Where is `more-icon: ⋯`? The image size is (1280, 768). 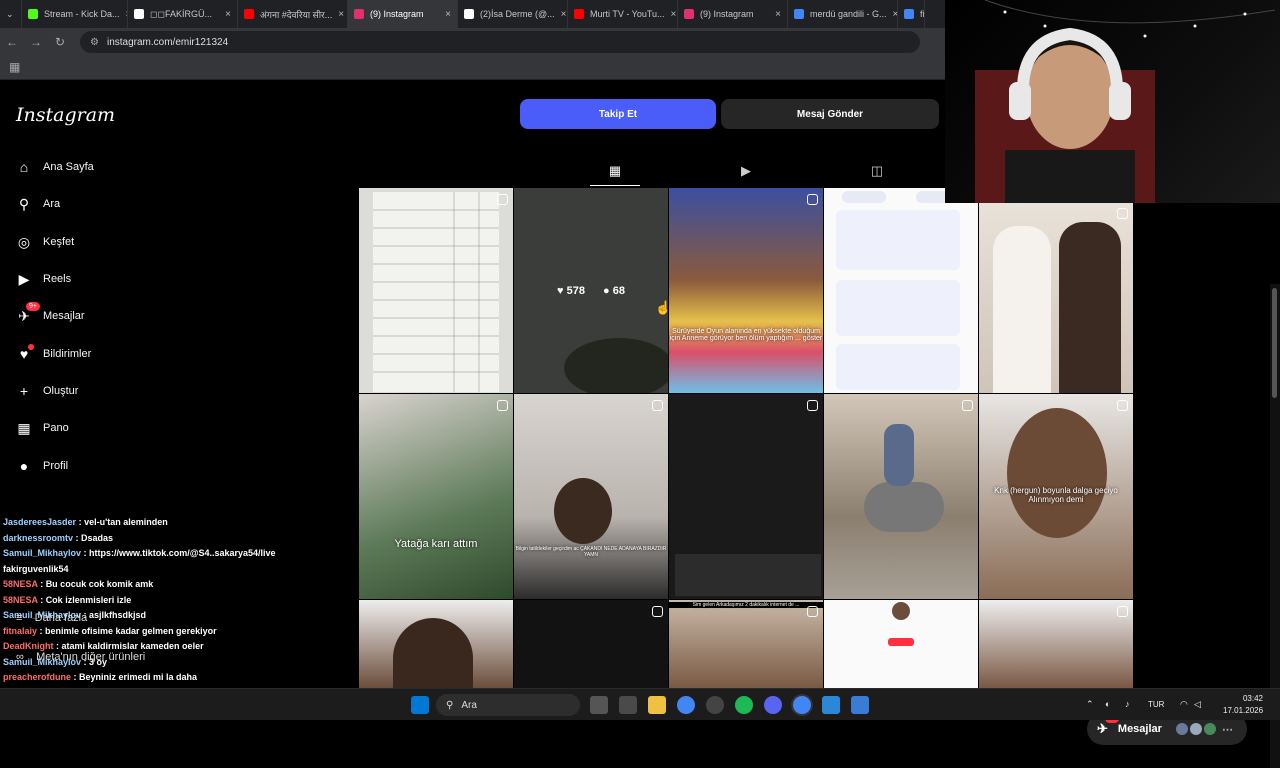 more-icon: ⋯ is located at coordinates (1227, 729).